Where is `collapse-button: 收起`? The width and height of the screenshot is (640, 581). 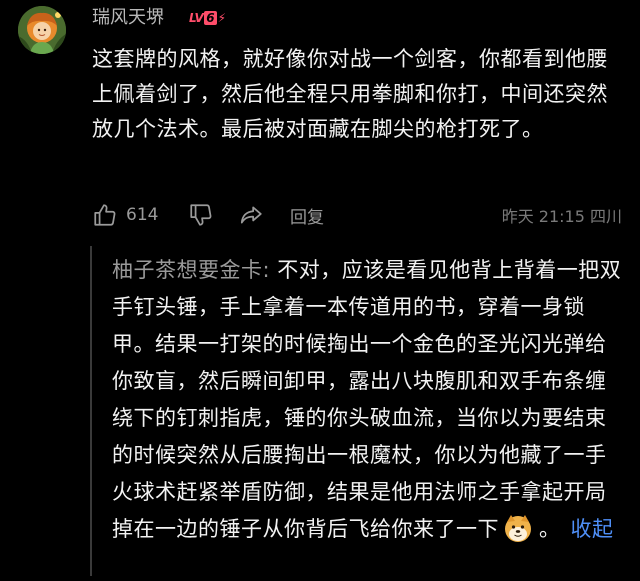 collapse-button: 收起 is located at coordinates (592, 529).